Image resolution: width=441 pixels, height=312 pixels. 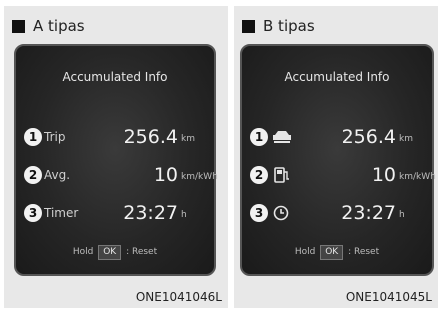 What do you see at coordinates (337, 138) in the screenshot?
I see `trip-row: 1 256.4 km` at bounding box center [337, 138].